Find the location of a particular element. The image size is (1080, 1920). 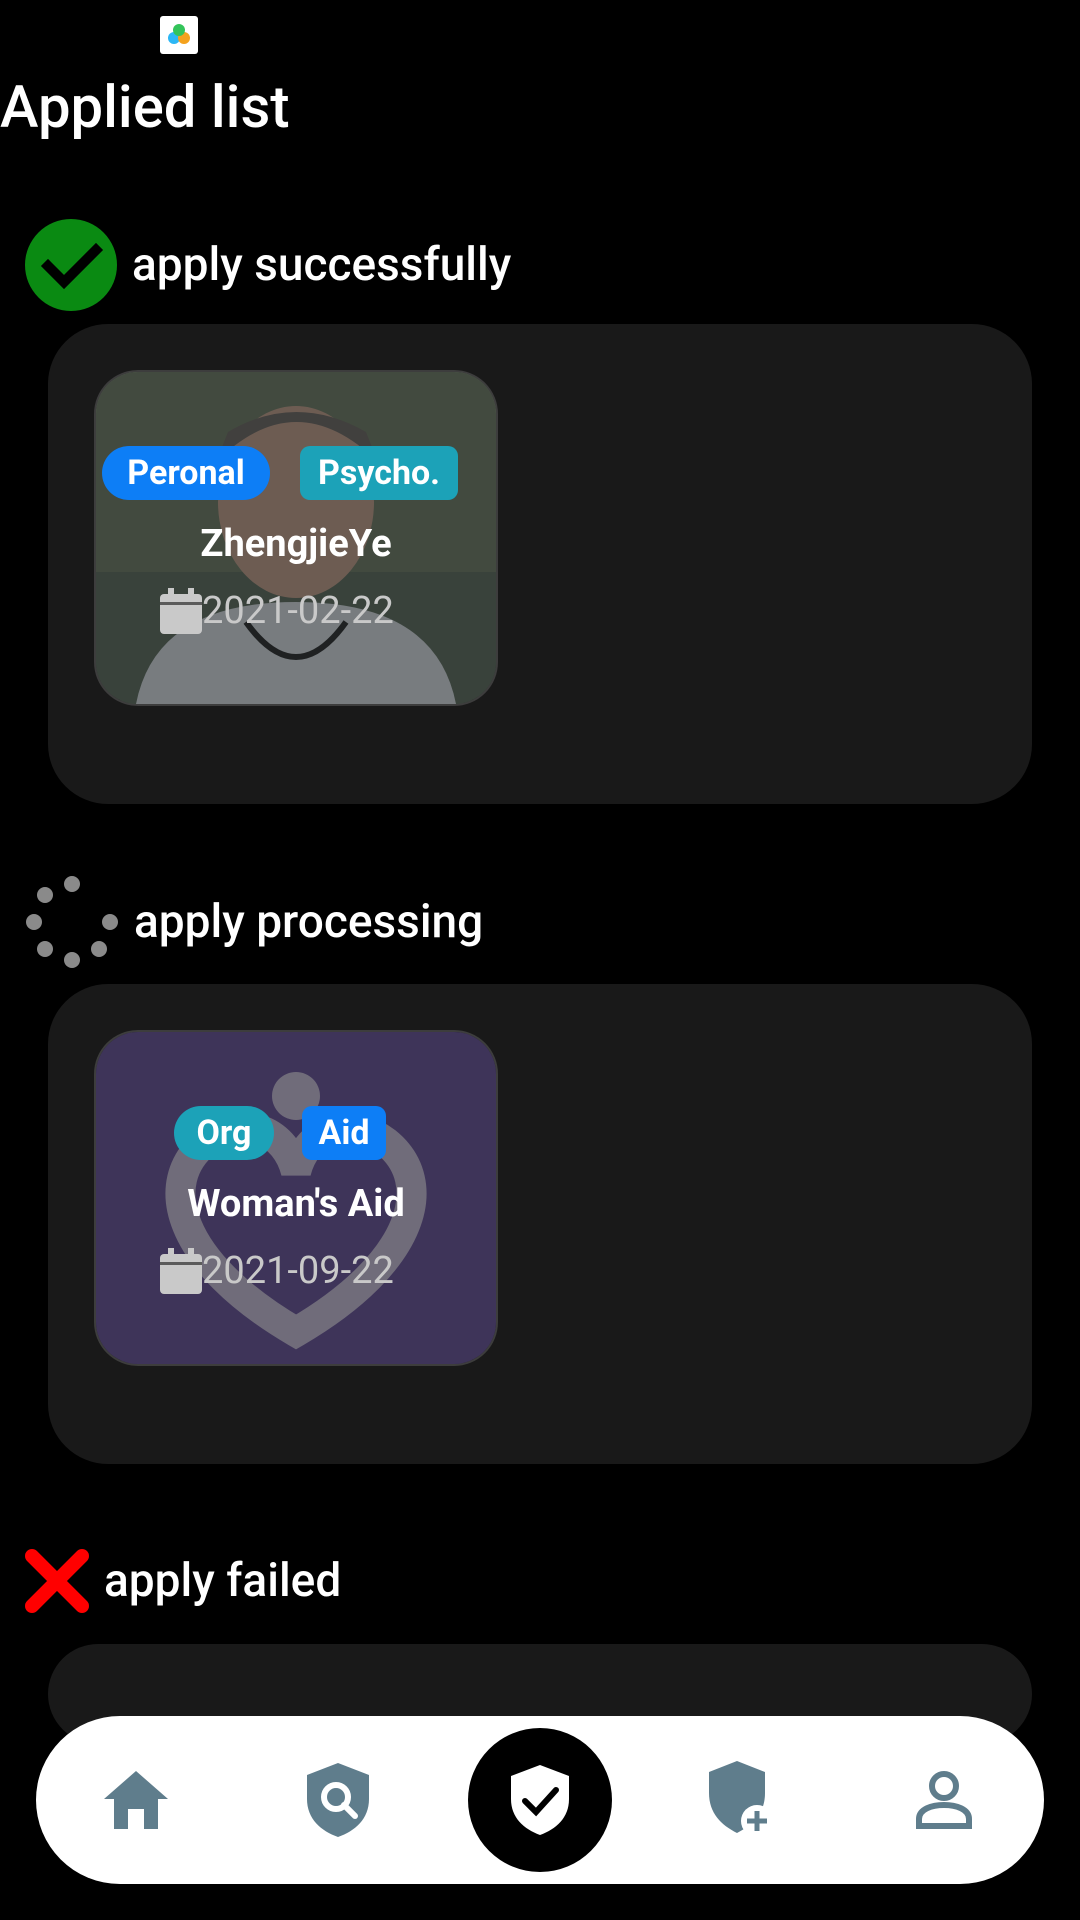

section-header-processing: apply processing is located at coordinates (253, 922).